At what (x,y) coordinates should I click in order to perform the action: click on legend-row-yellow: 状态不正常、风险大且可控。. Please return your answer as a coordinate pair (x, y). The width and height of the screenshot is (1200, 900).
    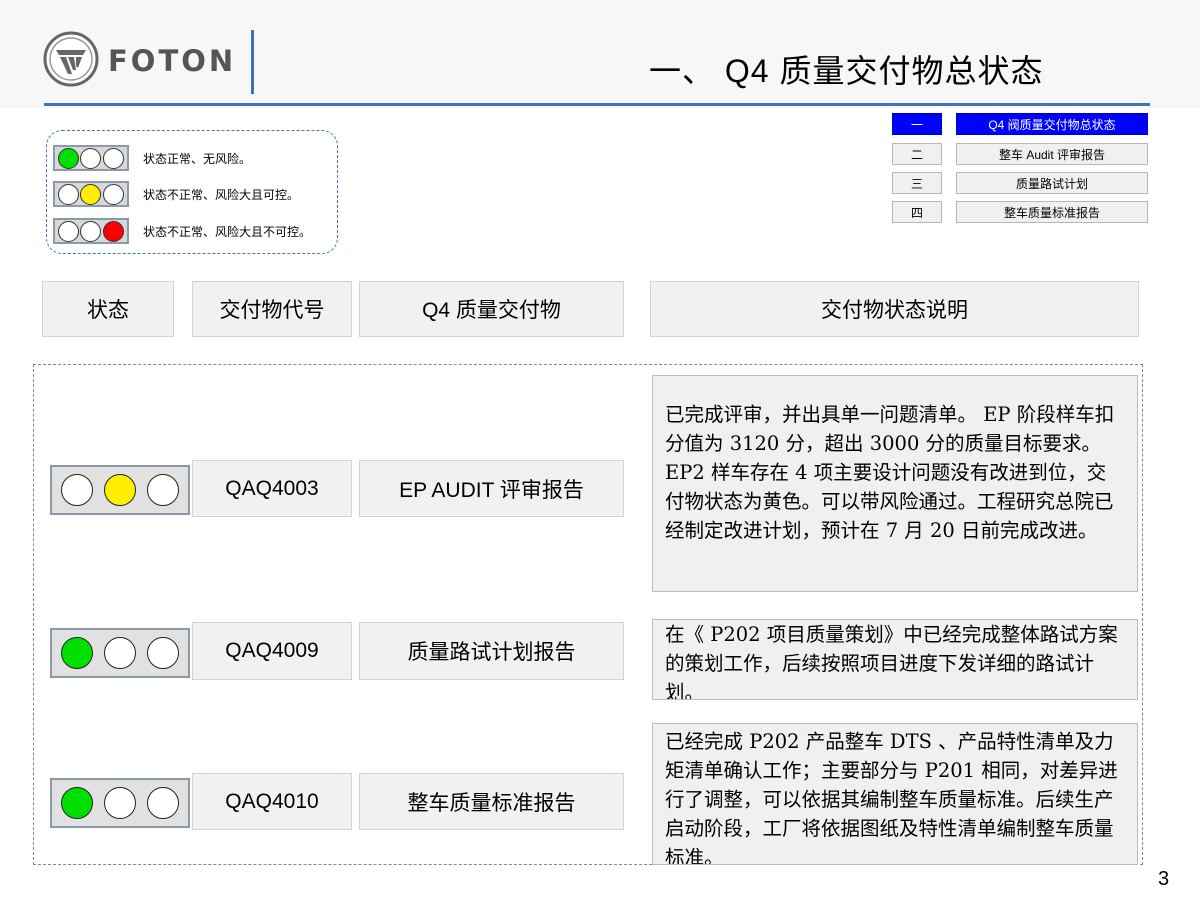
    Looking at the image, I should click on (193, 196).